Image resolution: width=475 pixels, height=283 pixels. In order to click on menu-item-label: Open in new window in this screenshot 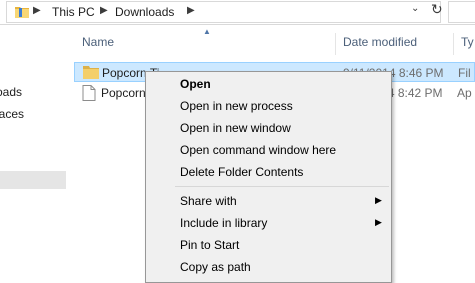, I will do `click(235, 128)`.